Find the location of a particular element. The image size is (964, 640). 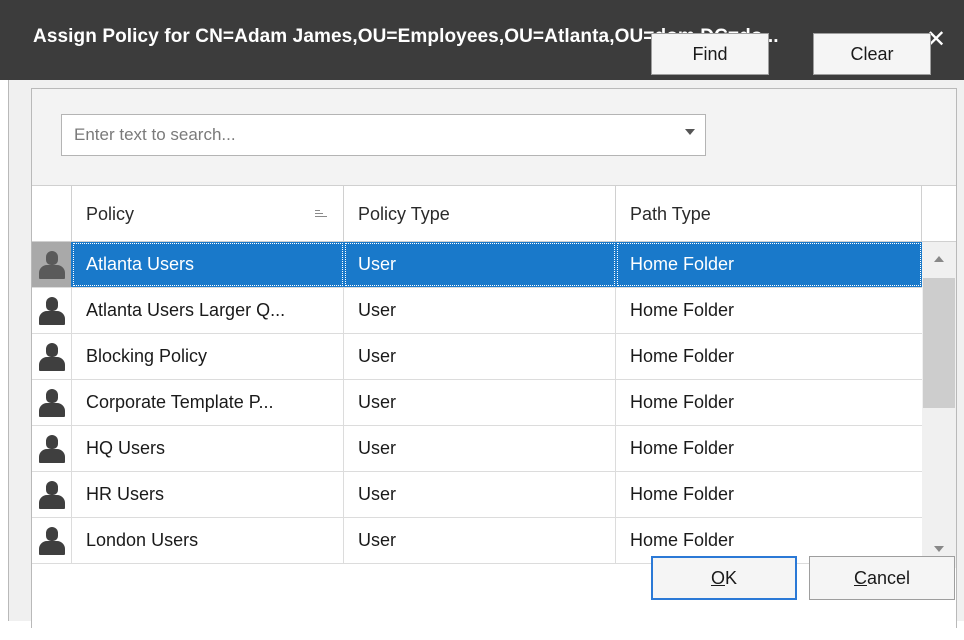

table-row: HR Users User Home Folder is located at coordinates (477, 495).